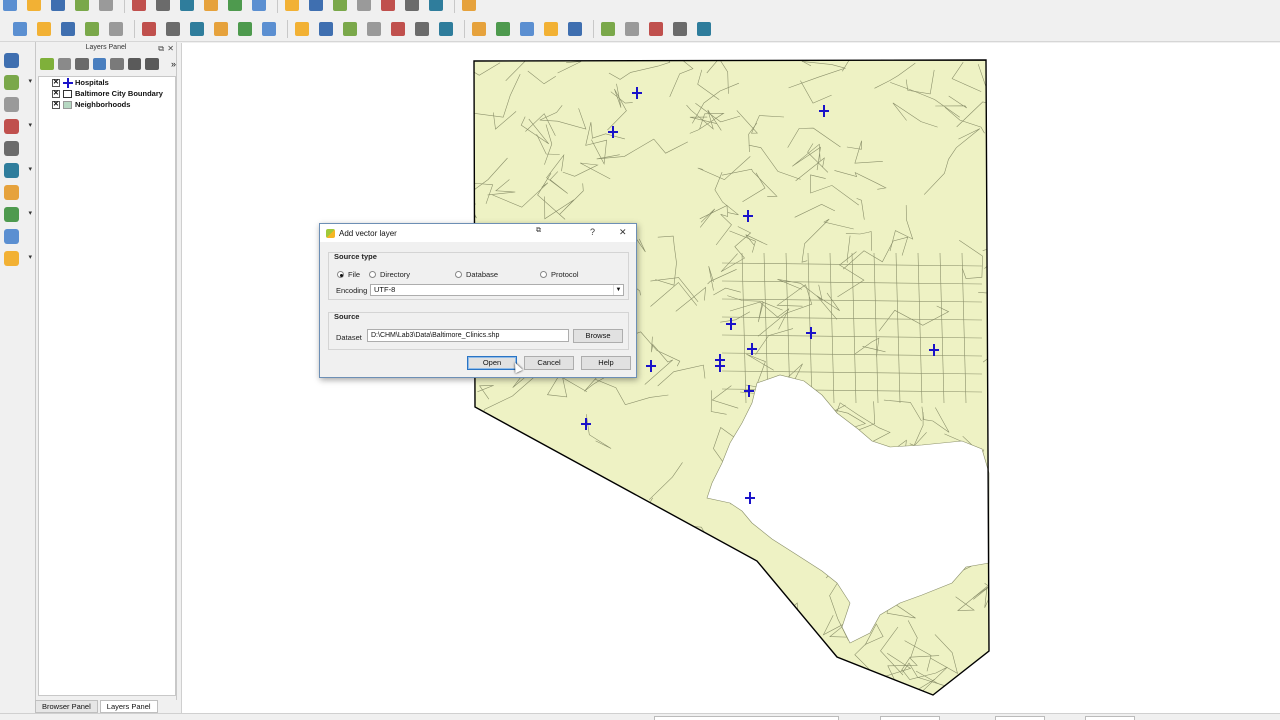 Image resolution: width=1280 pixels, height=720 pixels. What do you see at coordinates (469, 6) in the screenshot?
I see `digitize-icon` at bounding box center [469, 6].